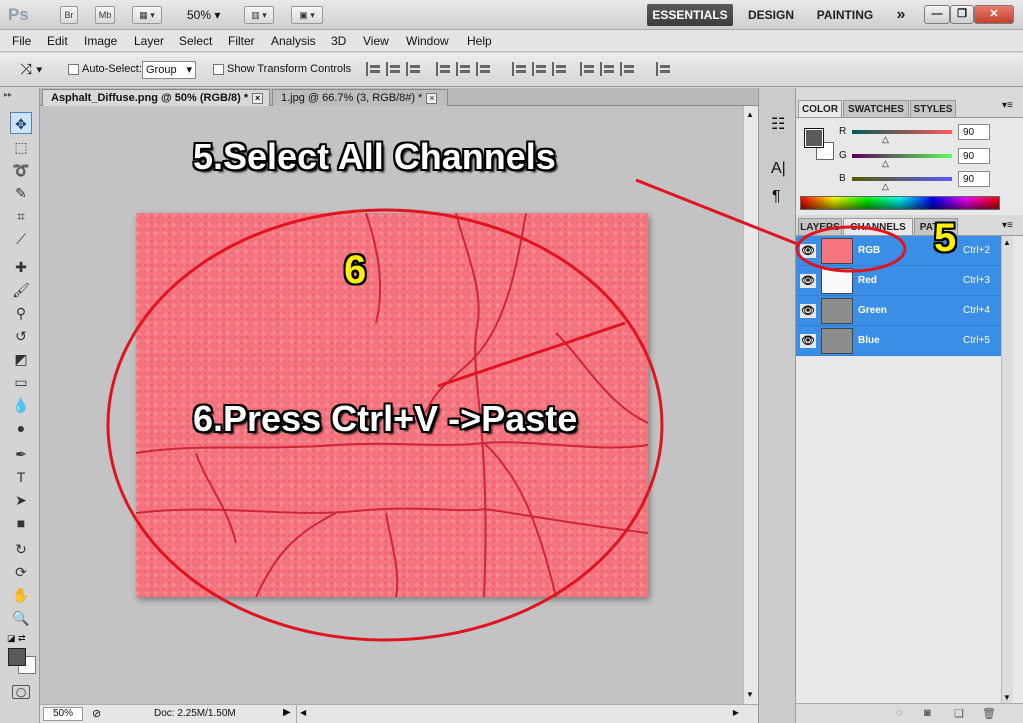  I want to click on annotation-arrow-step5, so click(718, 212).